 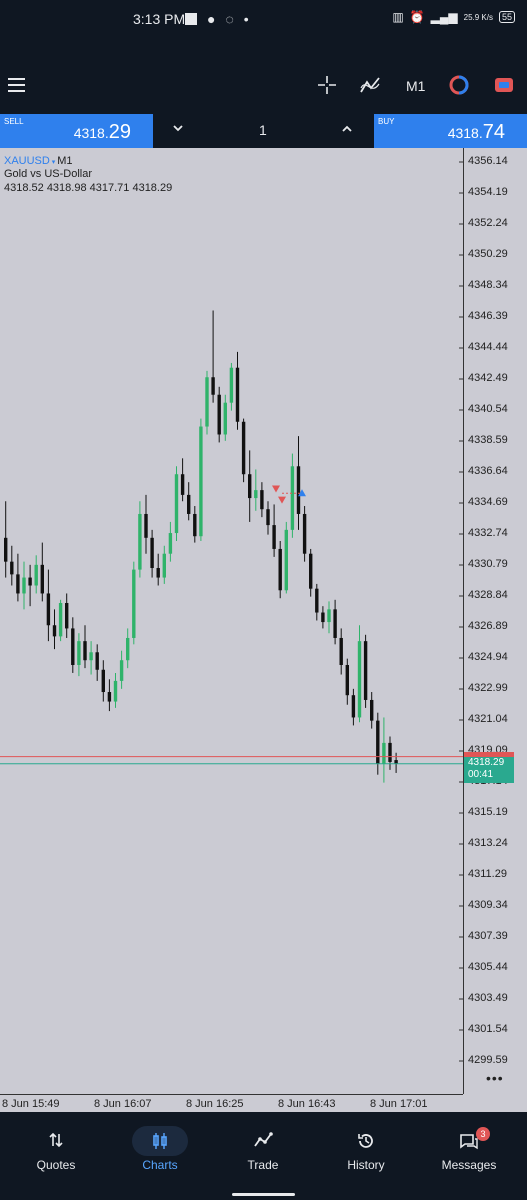 What do you see at coordinates (481, 774) in the screenshot?
I see `bar-countdown: 00:41` at bounding box center [481, 774].